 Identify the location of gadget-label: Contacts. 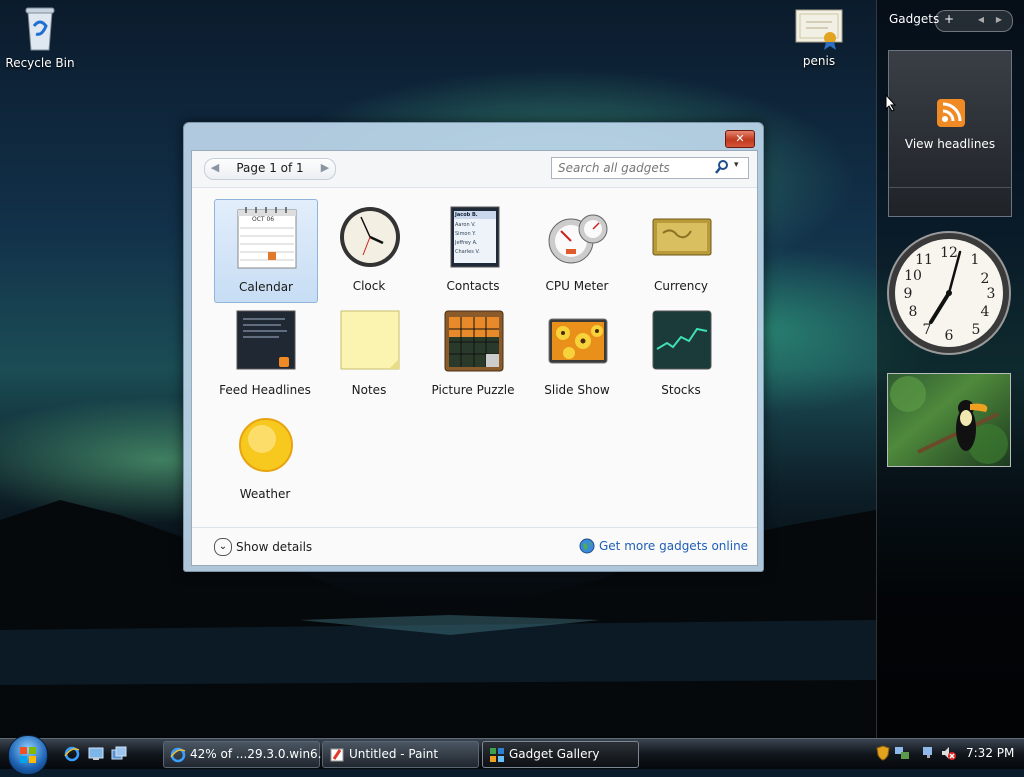
(473, 286).